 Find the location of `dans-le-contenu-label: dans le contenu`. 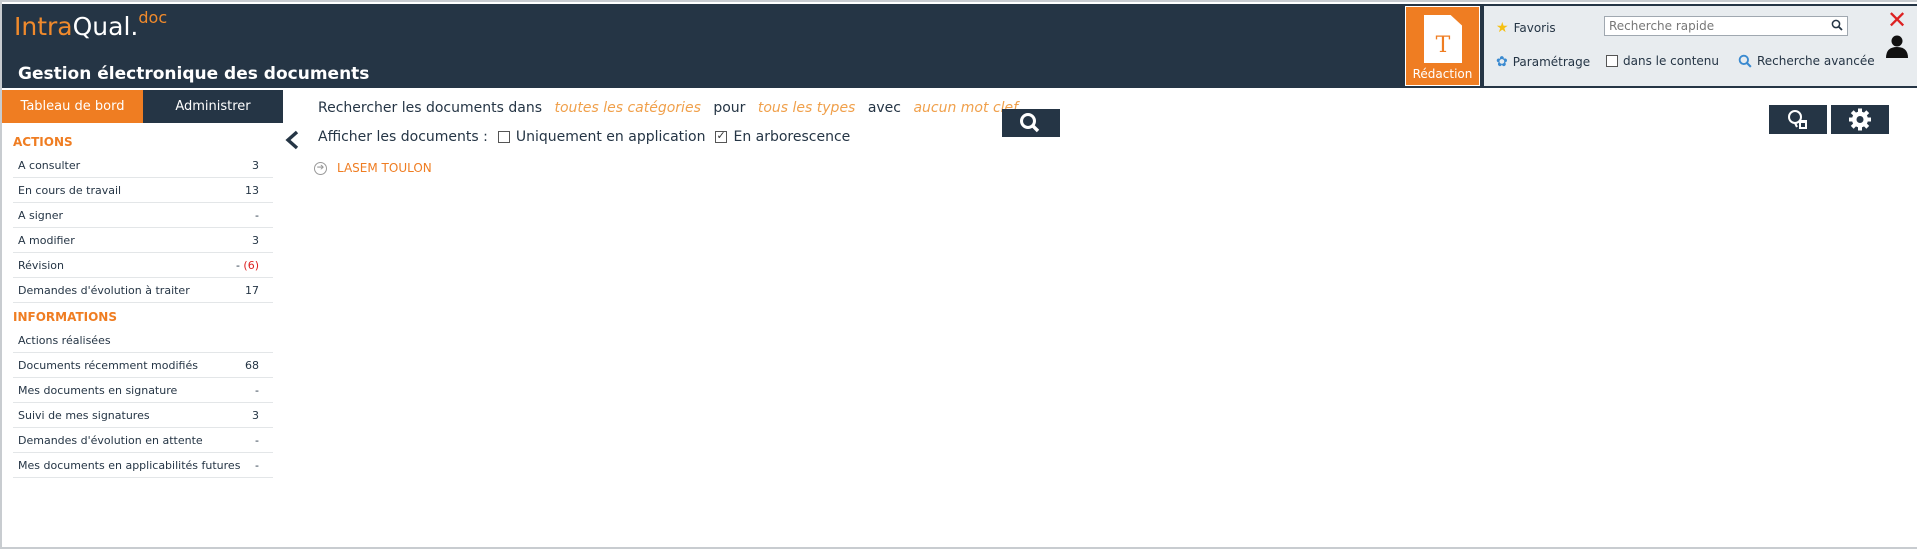

dans-le-contenu-label: dans le contenu is located at coordinates (1671, 61).